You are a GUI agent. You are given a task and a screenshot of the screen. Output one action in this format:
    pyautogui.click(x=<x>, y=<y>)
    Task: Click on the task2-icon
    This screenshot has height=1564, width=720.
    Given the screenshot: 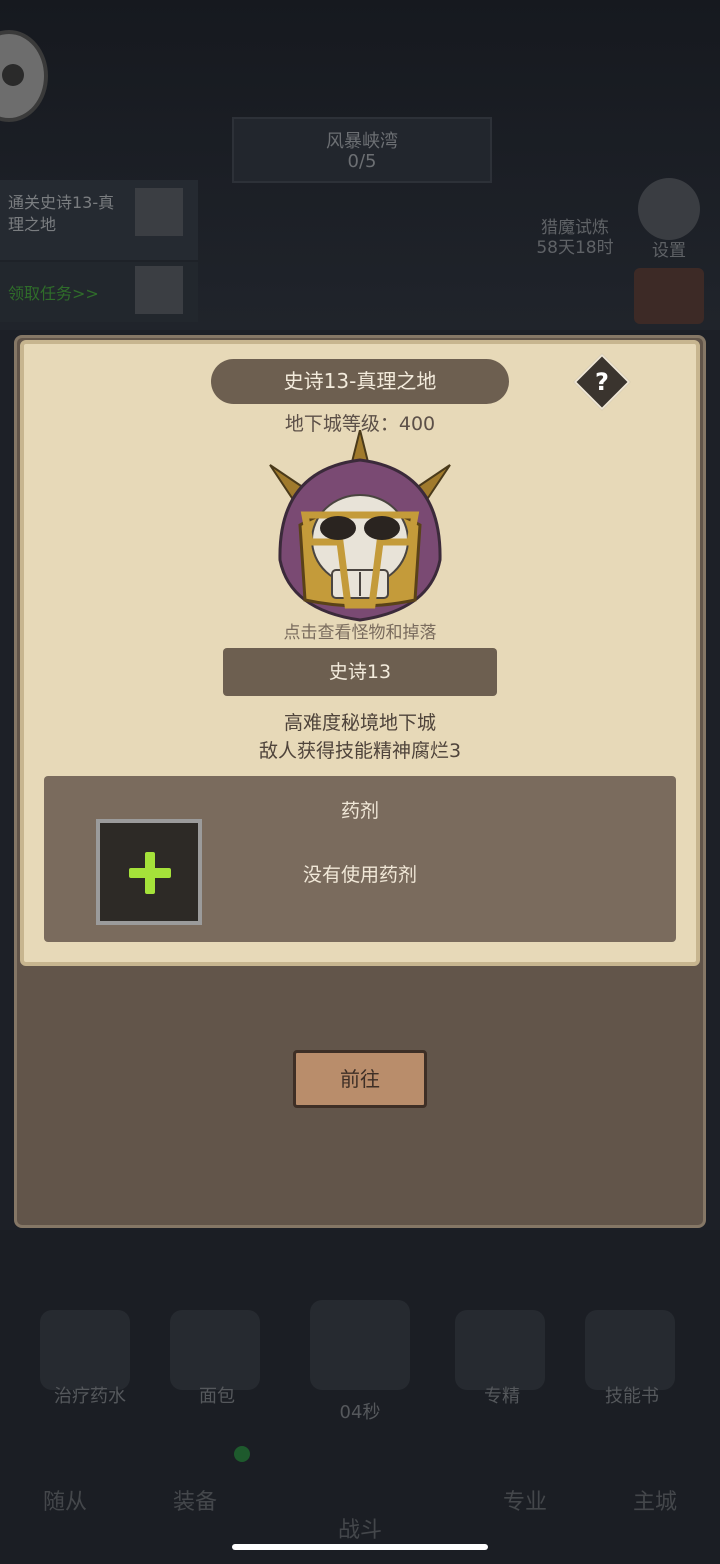 What is the action you would take?
    pyautogui.click(x=159, y=290)
    